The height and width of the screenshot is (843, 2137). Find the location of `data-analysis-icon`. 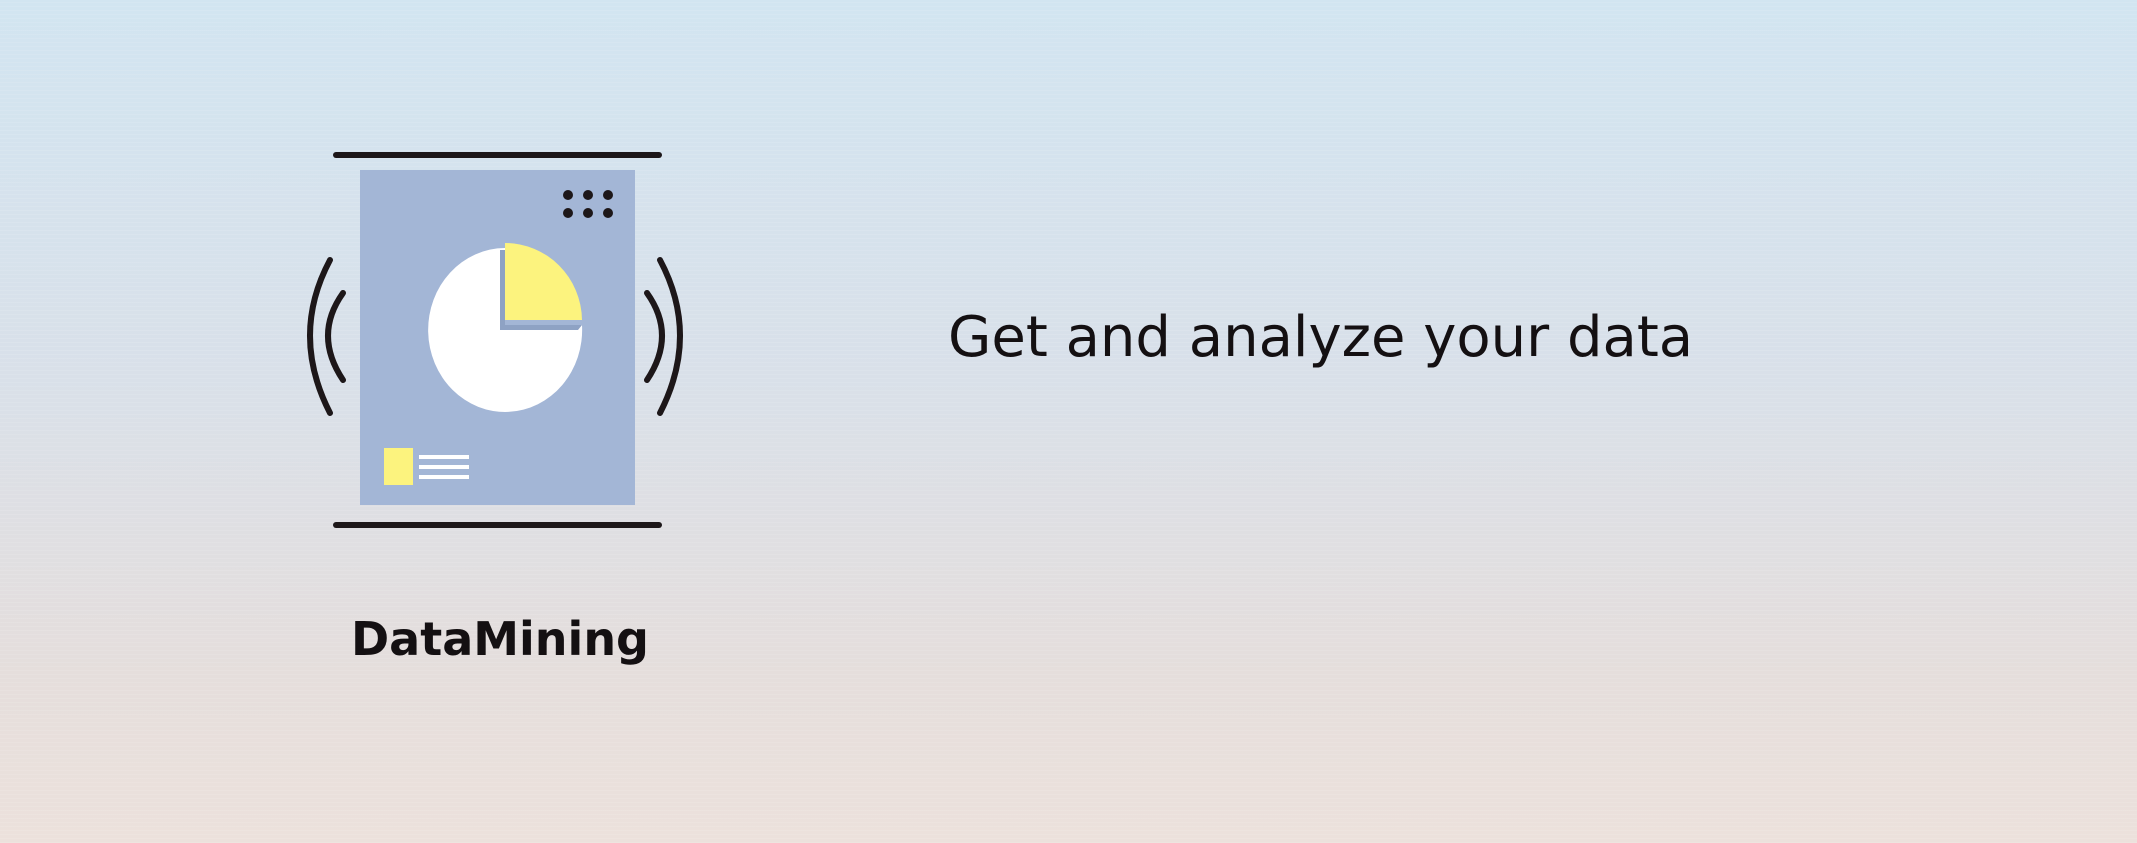

data-analysis-icon is located at coordinates (495, 340).